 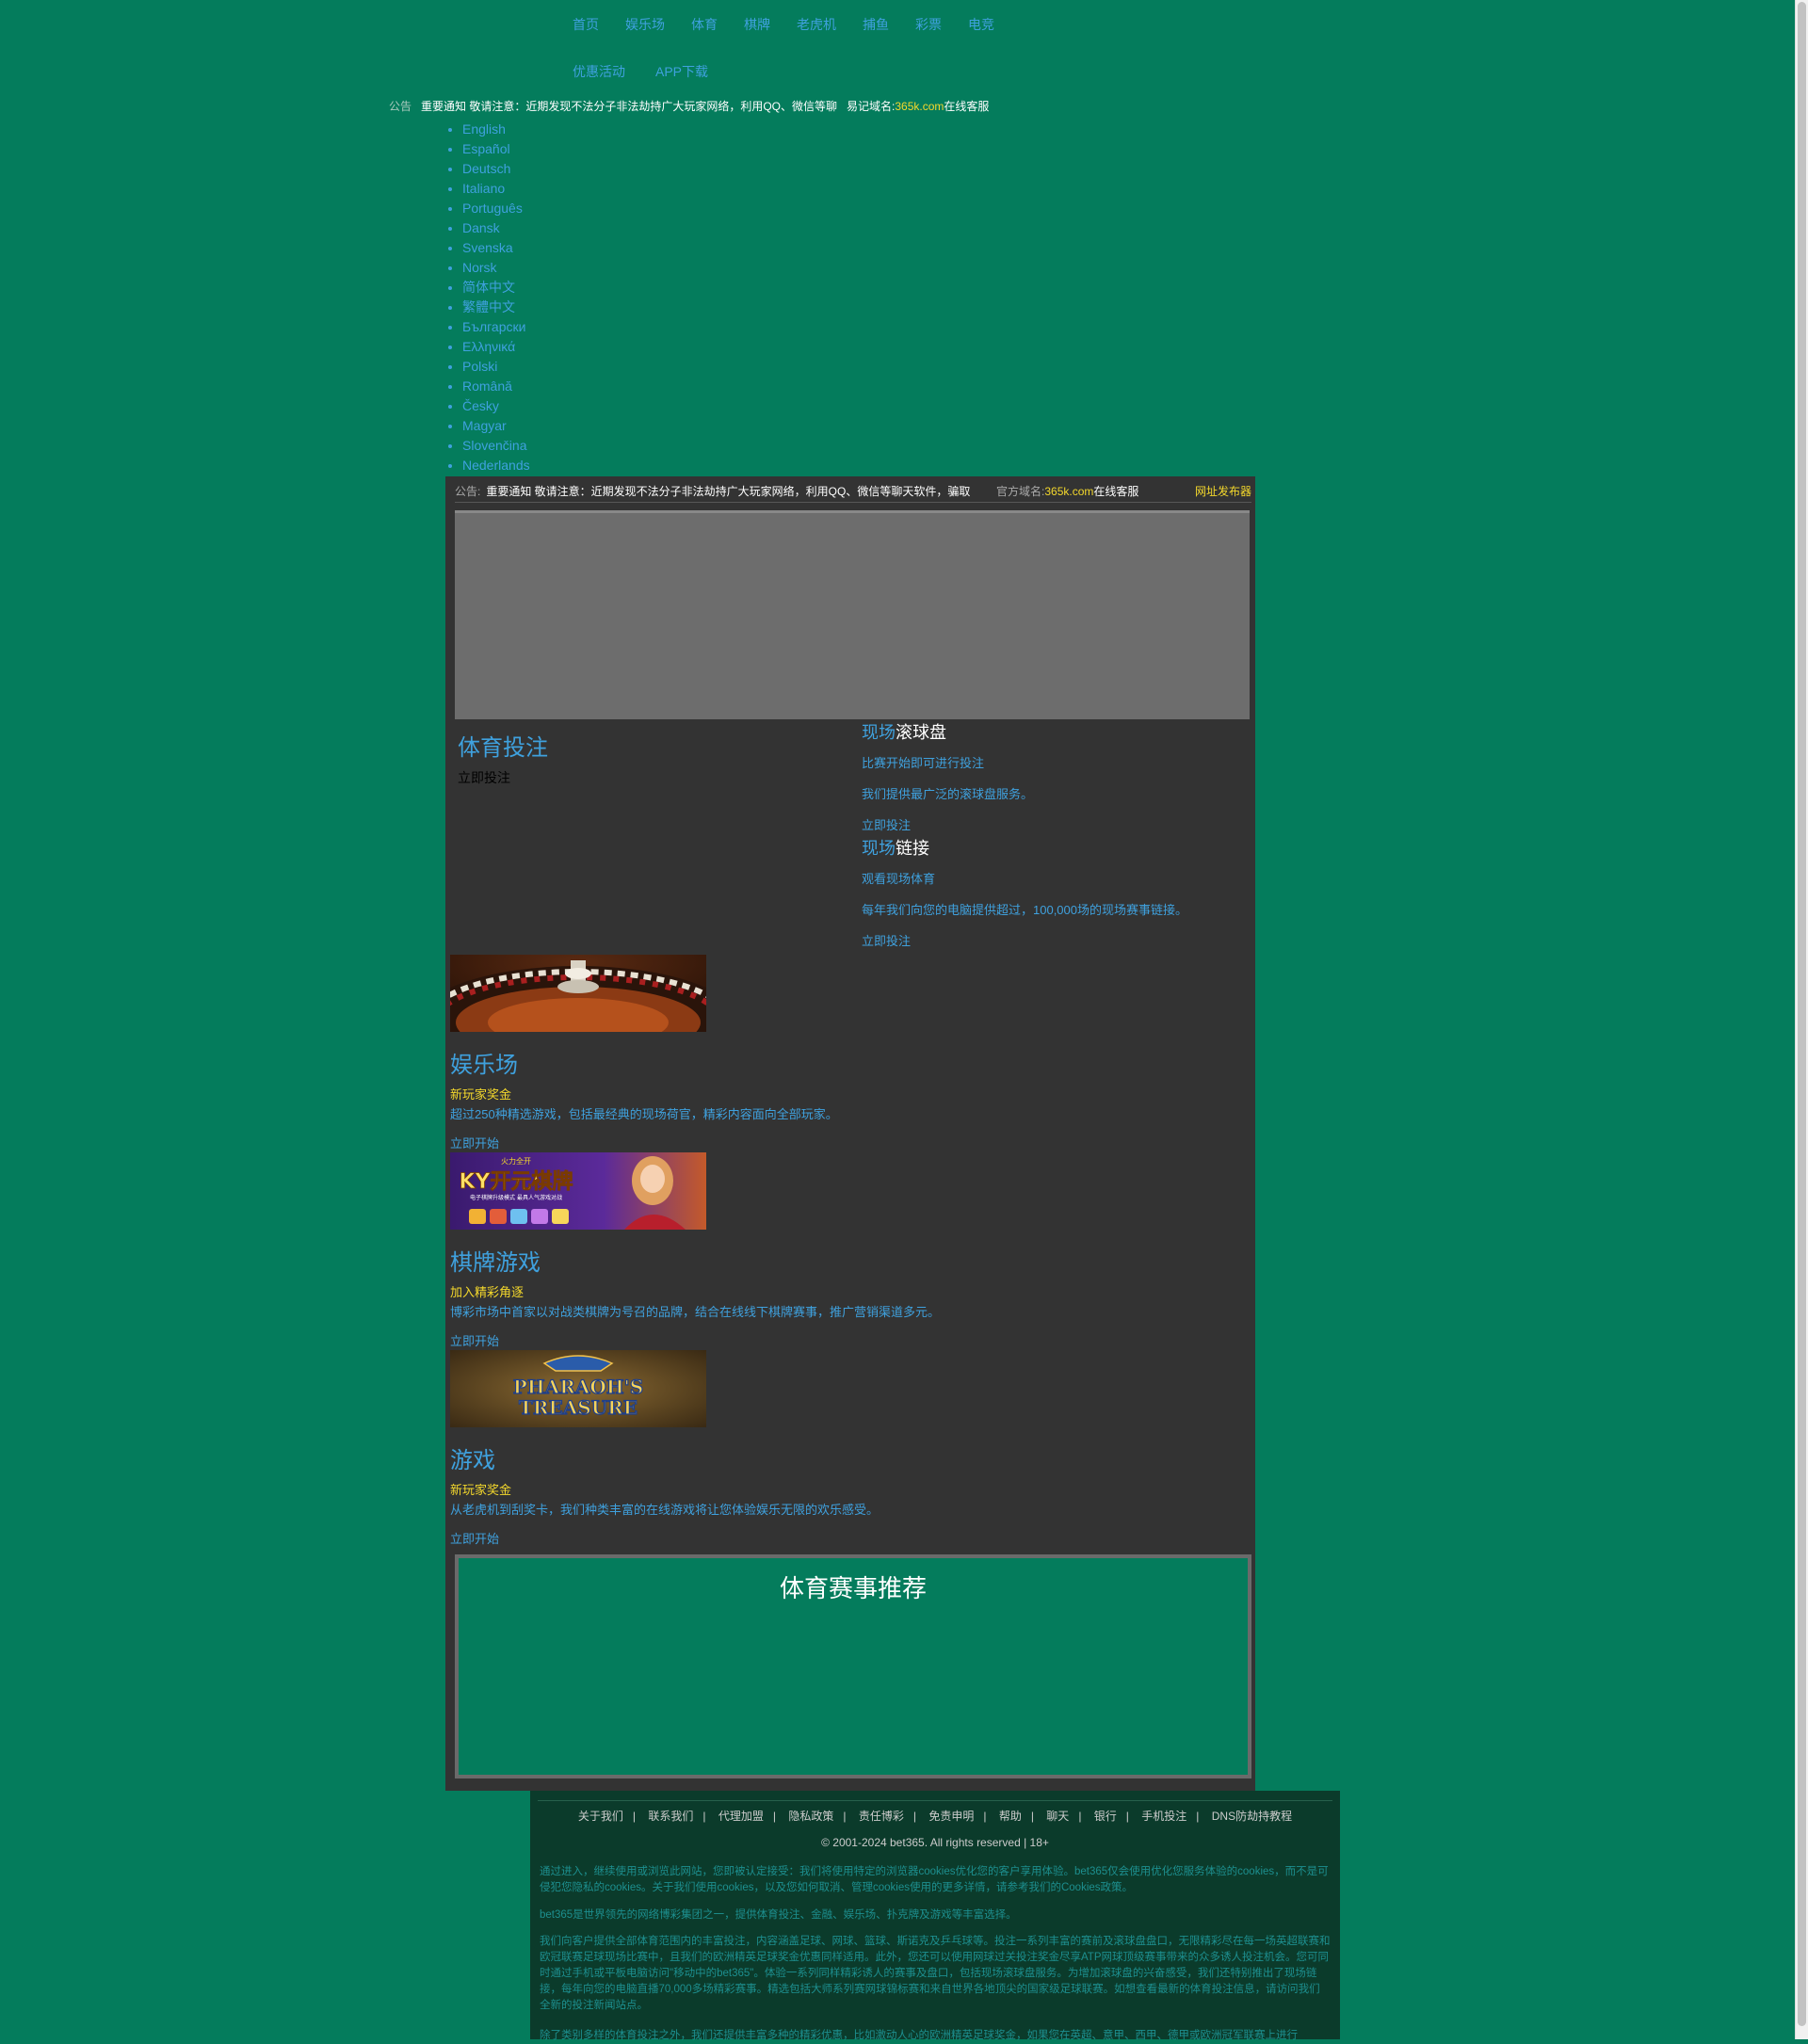 What do you see at coordinates (488, 1292) in the screenshot?
I see `poker-tag: 加入精彩角逐` at bounding box center [488, 1292].